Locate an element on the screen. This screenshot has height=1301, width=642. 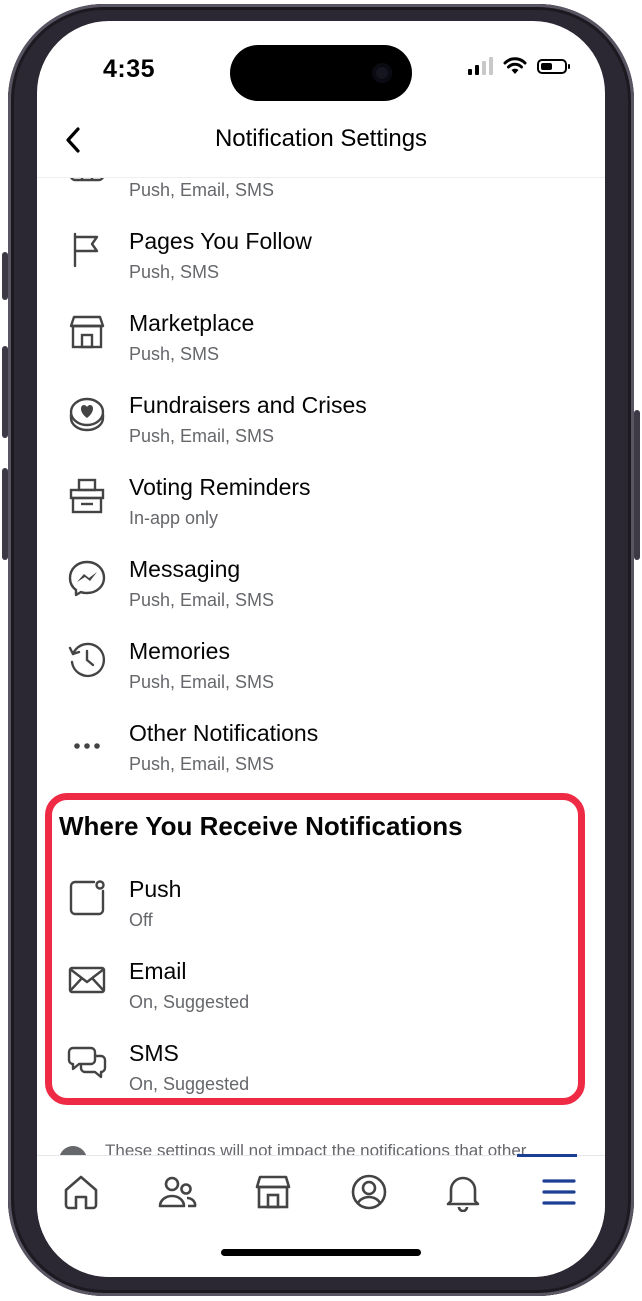
battery-icon is located at coordinates (553, 66).